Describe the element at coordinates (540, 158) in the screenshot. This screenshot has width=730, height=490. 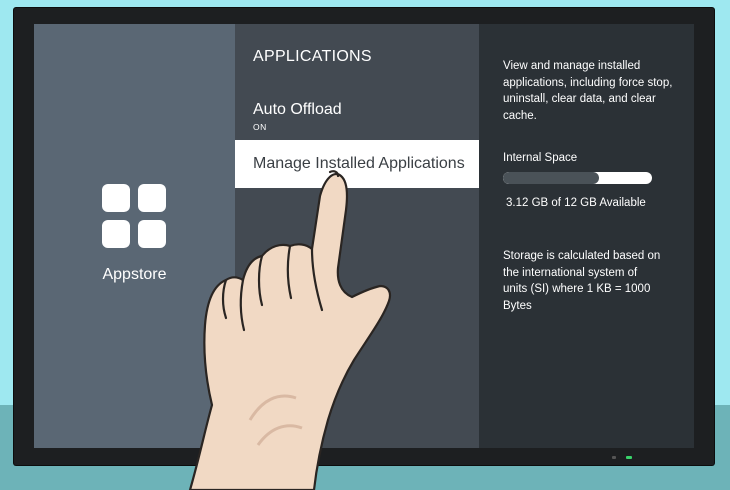
I see `internal-space-label: Internal Space` at that location.